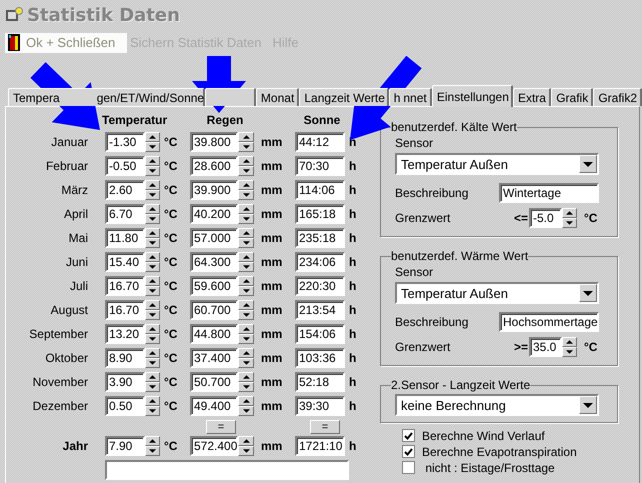 This screenshot has height=483, width=642. I want to click on sunshine-field: 165:18, so click(320, 214).